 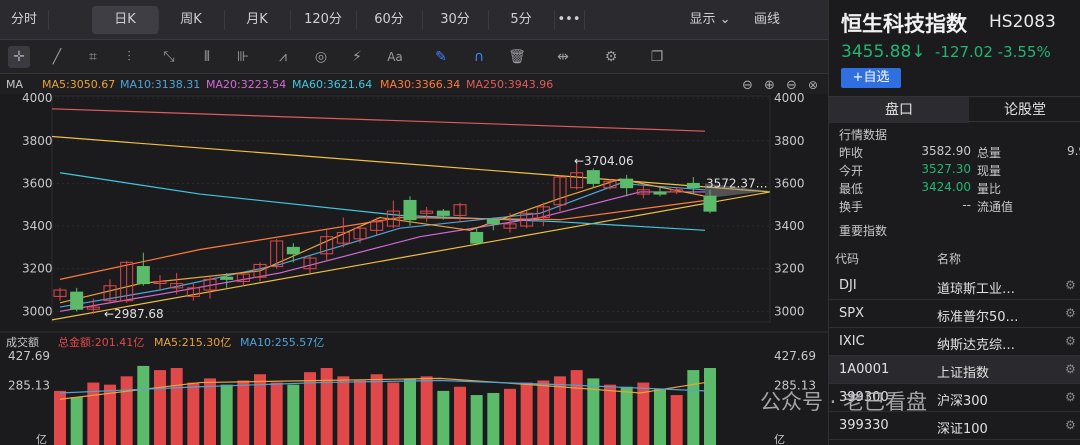 What do you see at coordinates (323, 20) in the screenshot?
I see `tab-4: 120分` at bounding box center [323, 20].